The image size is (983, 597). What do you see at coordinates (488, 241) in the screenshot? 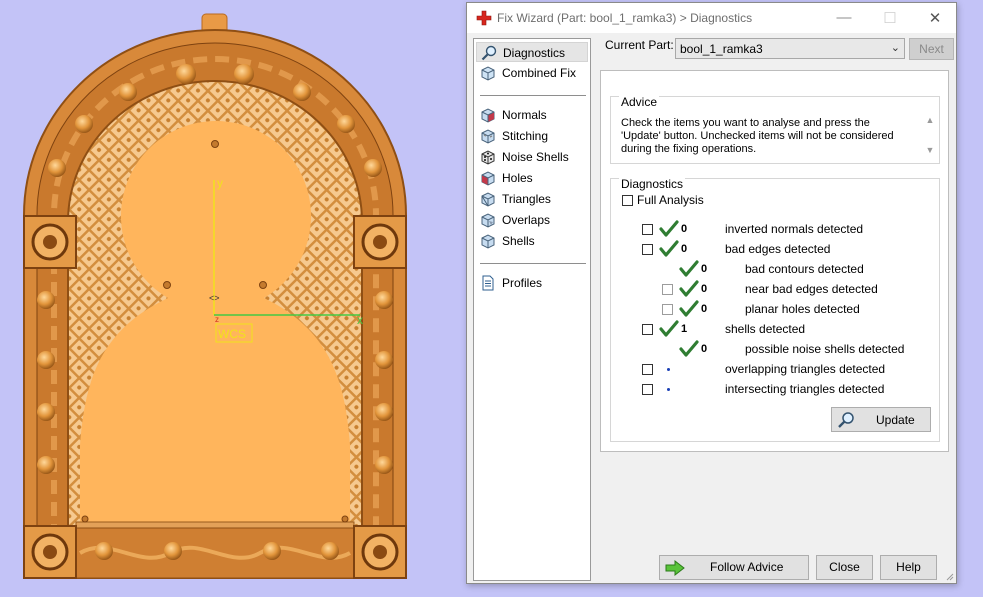
I see `shells-cube-icon` at bounding box center [488, 241].